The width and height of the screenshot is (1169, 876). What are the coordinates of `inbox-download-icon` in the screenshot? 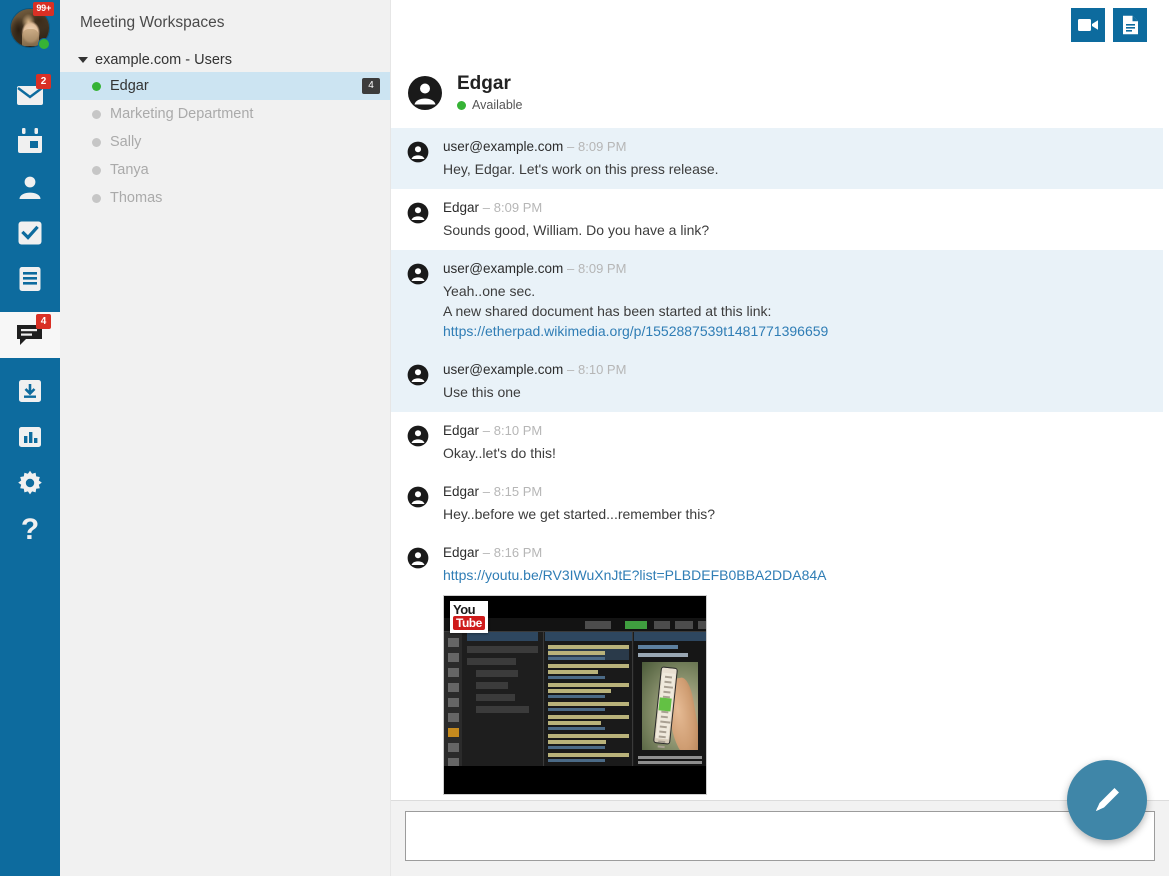 It's located at (30, 391).